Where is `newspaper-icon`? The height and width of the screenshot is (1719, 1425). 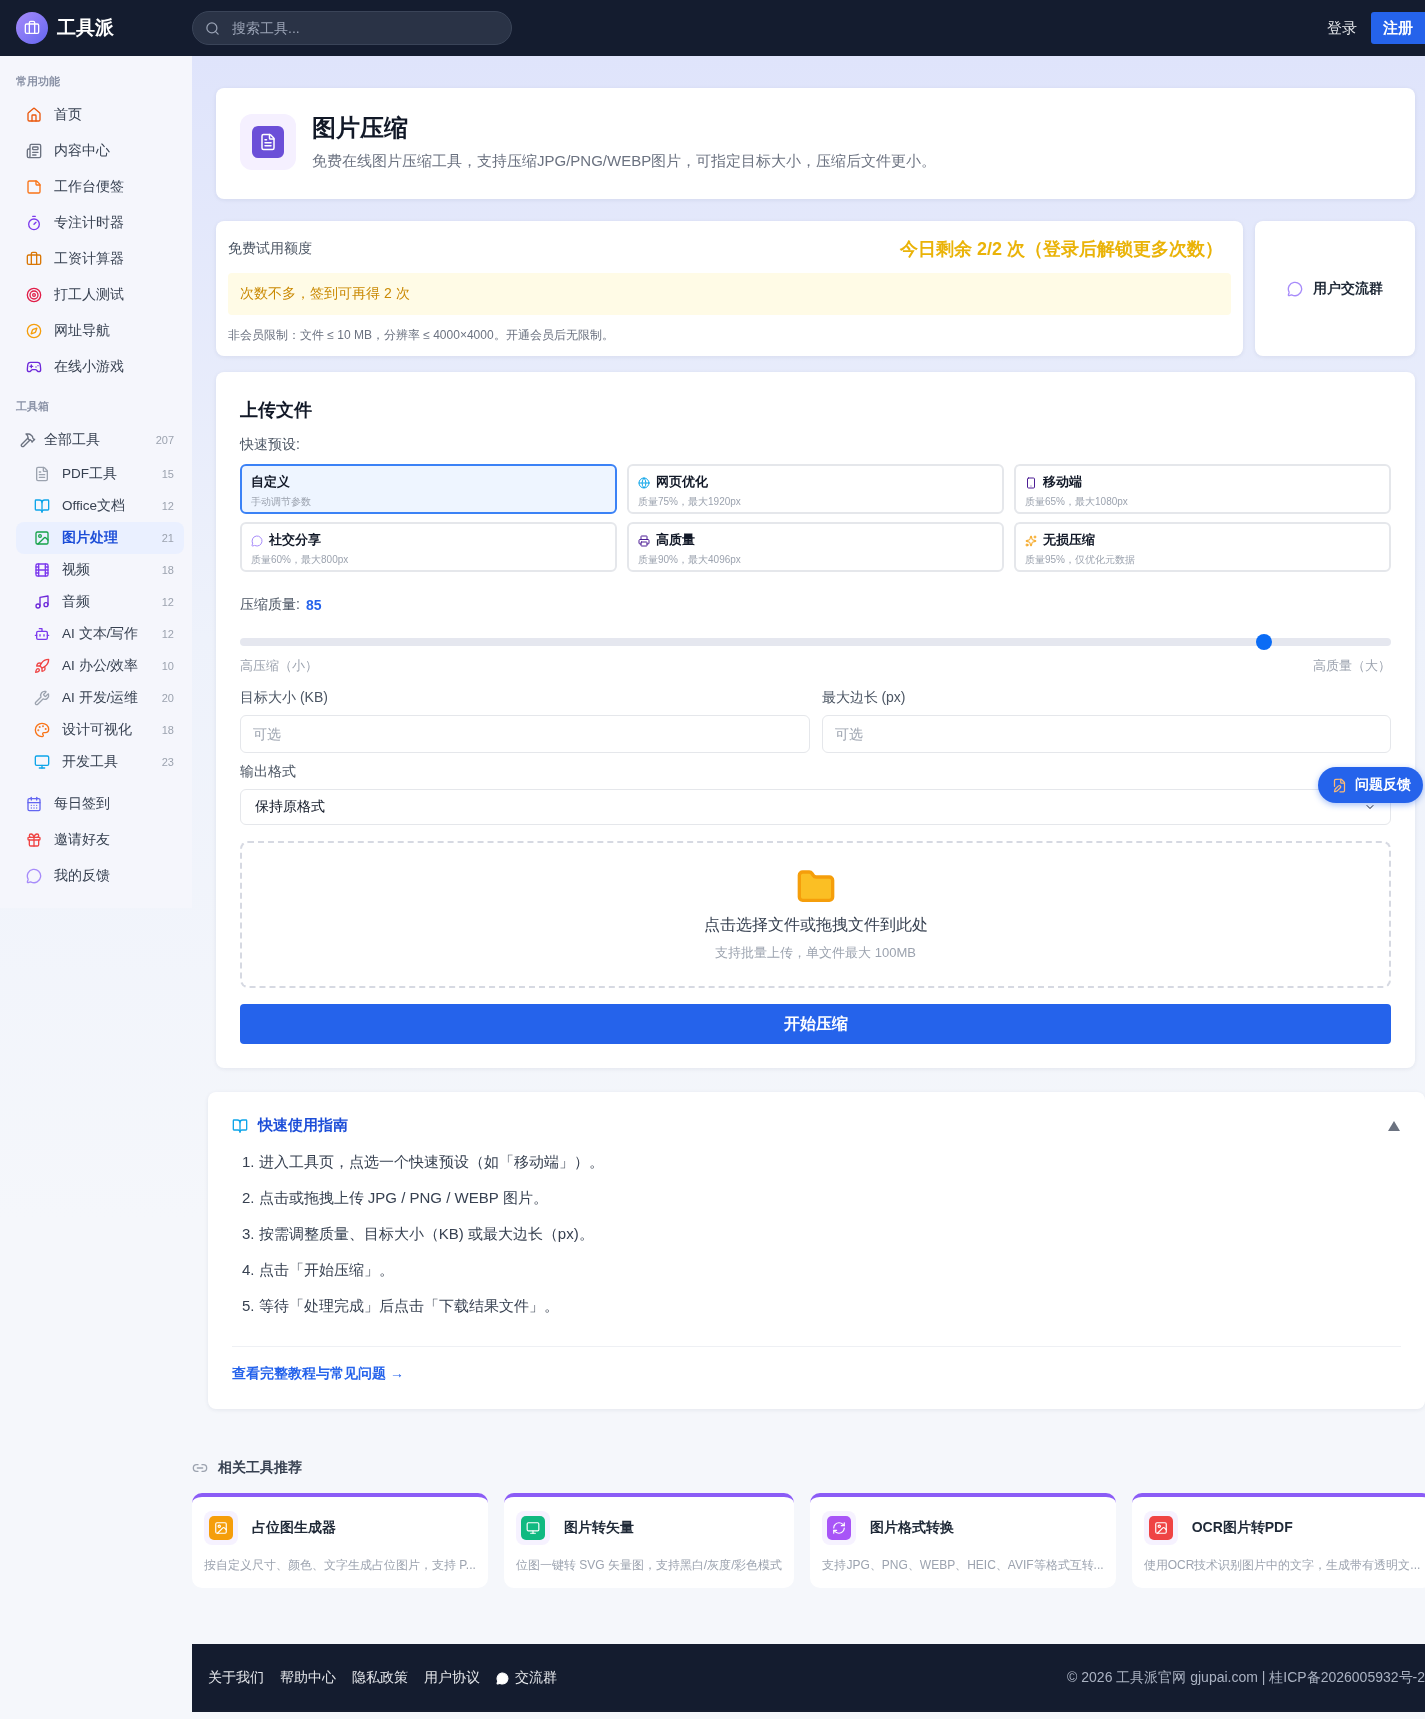 newspaper-icon is located at coordinates (34, 151).